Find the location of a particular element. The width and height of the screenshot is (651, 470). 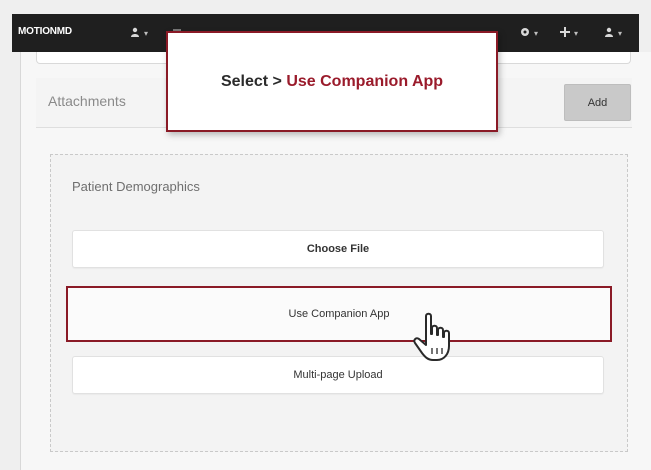

nav-help-menu: ▾ is located at coordinates (529, 33).